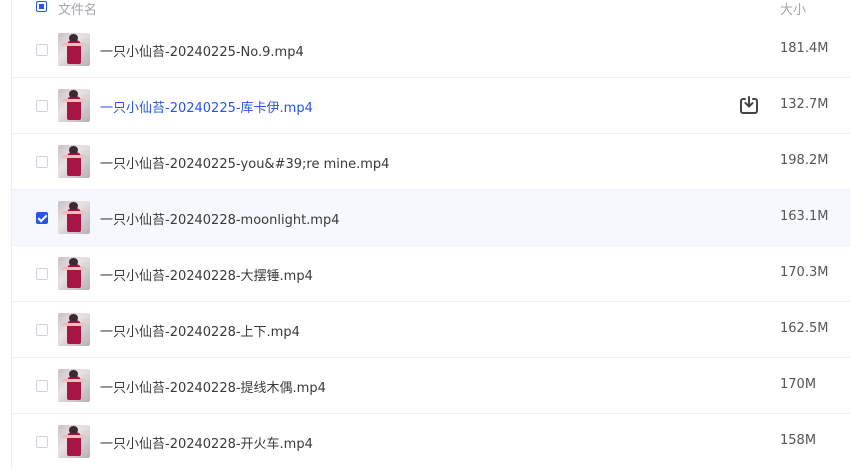 The height and width of the screenshot is (470, 851). What do you see at coordinates (804, 272) in the screenshot?
I see `file-size: 170.3M` at bounding box center [804, 272].